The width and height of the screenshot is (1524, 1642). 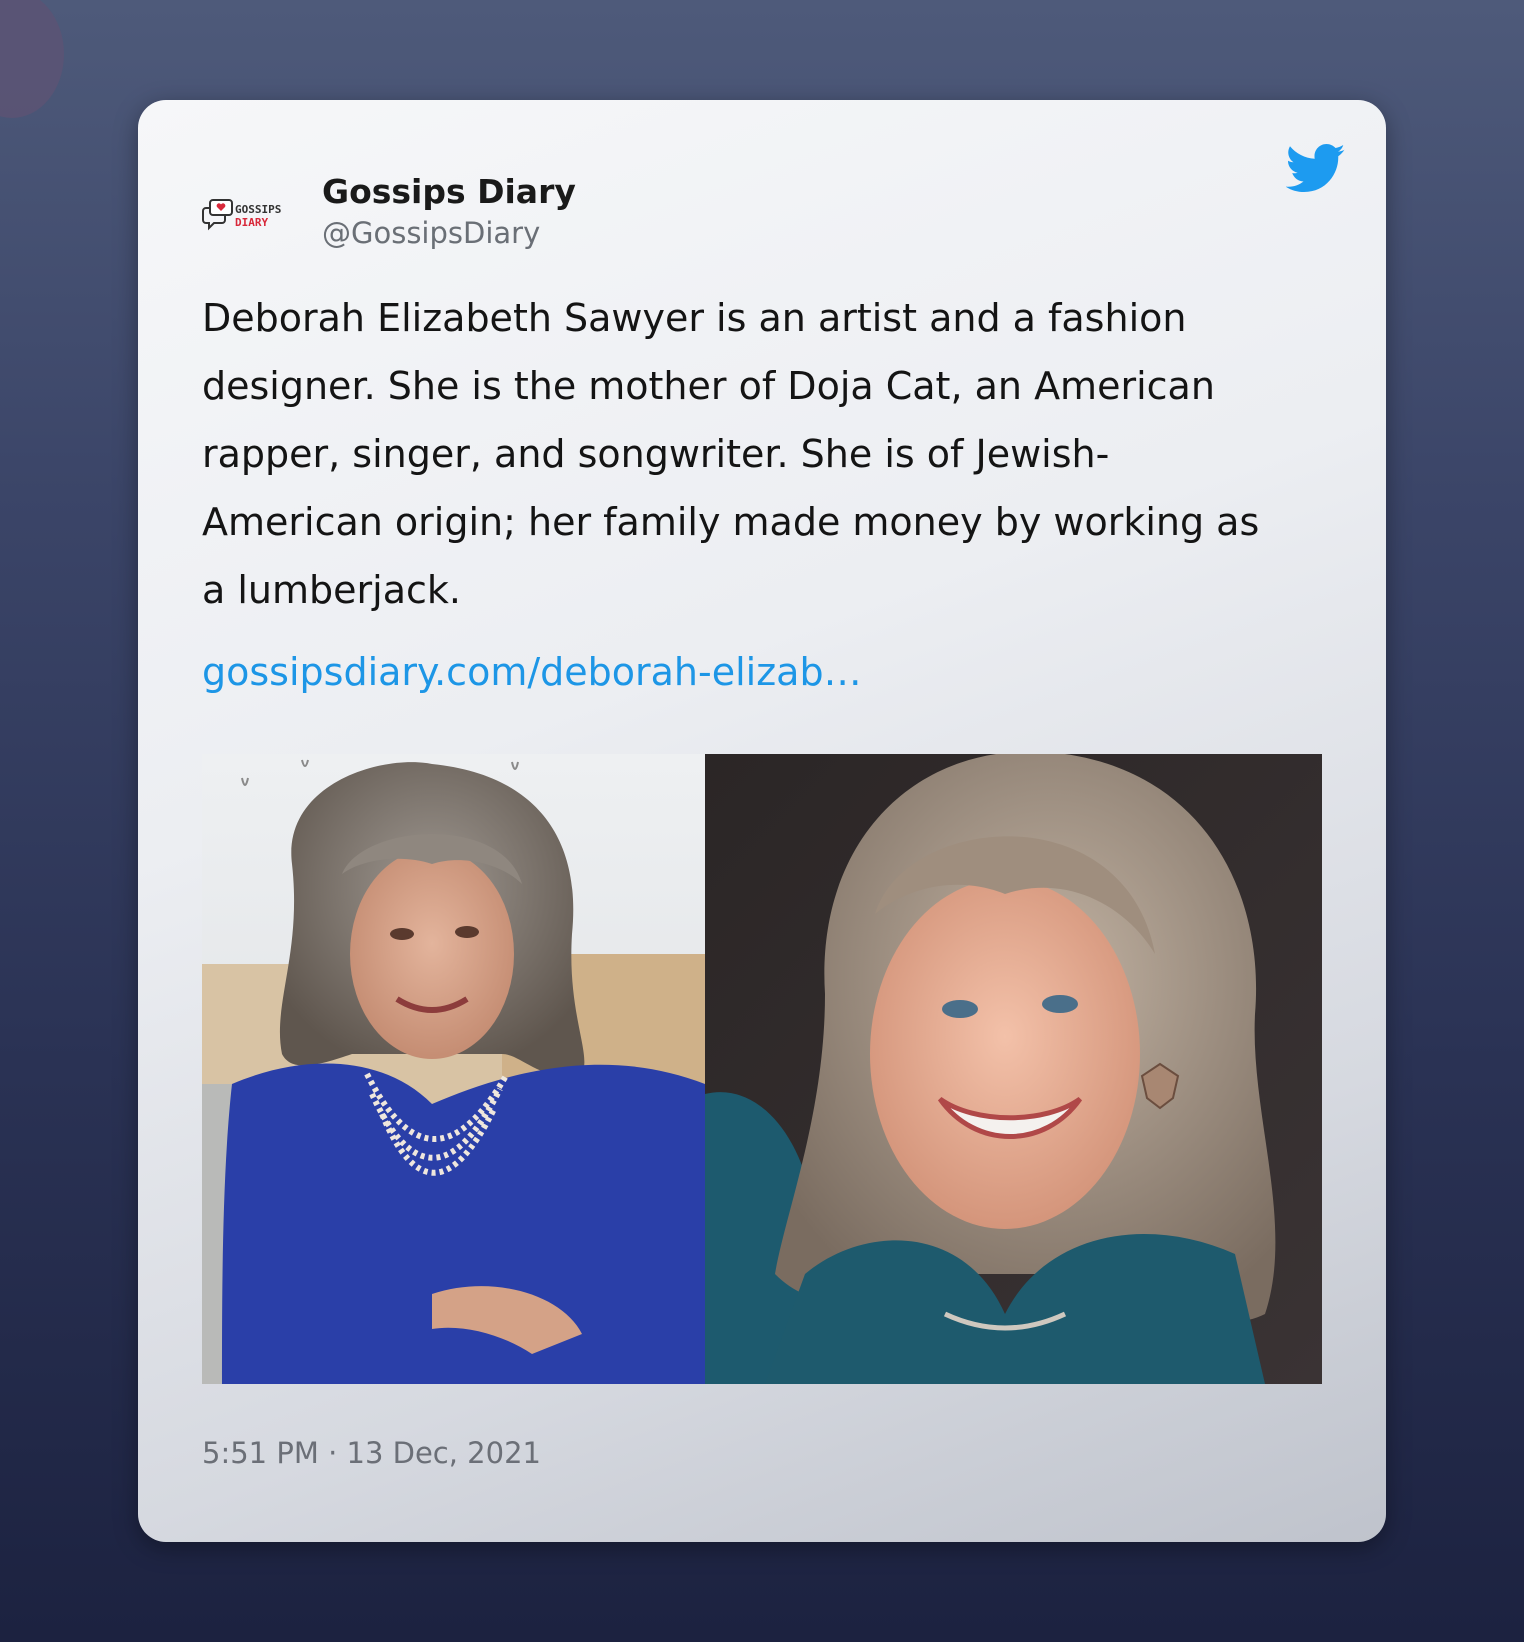 I want to click on twitter-bird-icon, so click(x=1316, y=169).